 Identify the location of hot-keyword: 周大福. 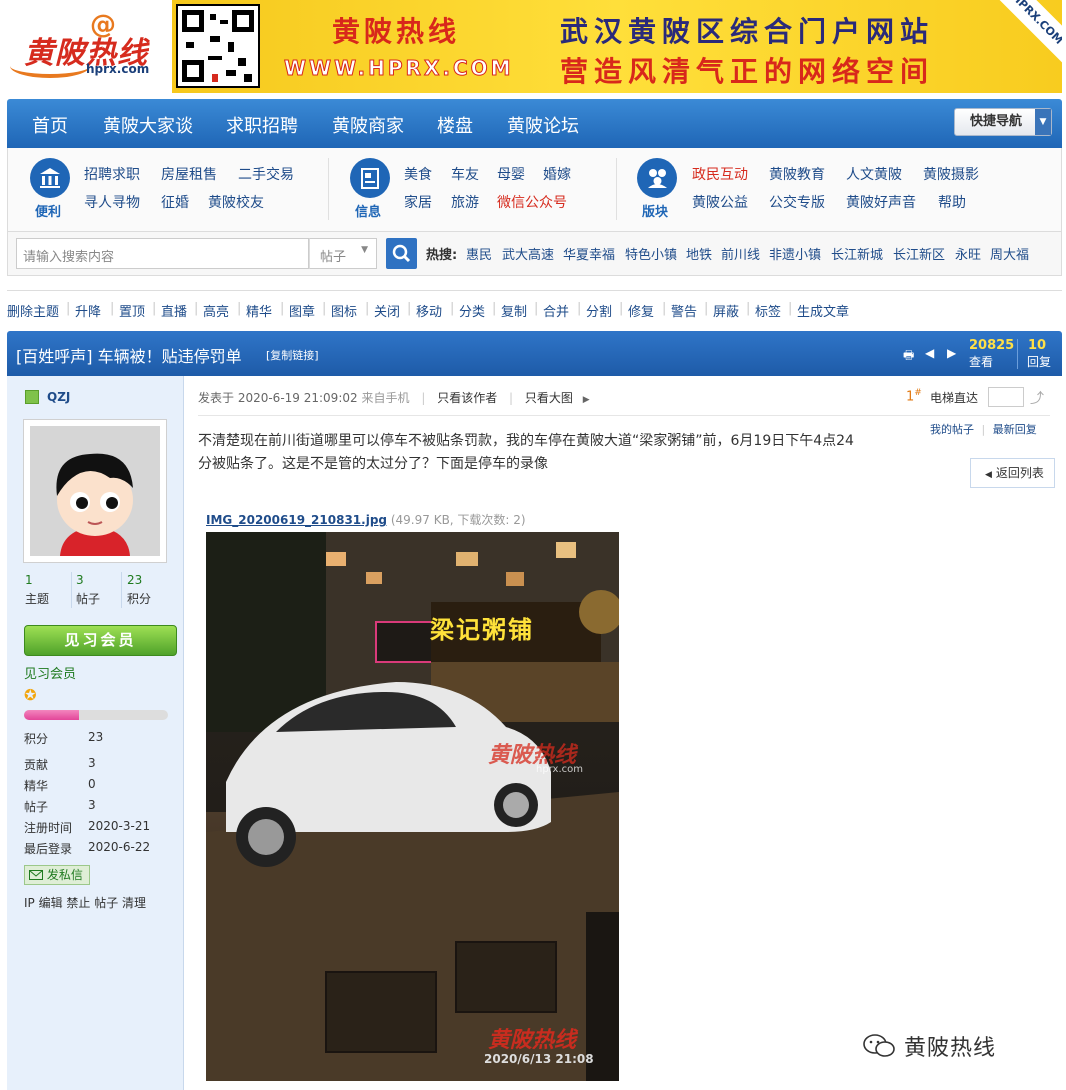
(1009, 253).